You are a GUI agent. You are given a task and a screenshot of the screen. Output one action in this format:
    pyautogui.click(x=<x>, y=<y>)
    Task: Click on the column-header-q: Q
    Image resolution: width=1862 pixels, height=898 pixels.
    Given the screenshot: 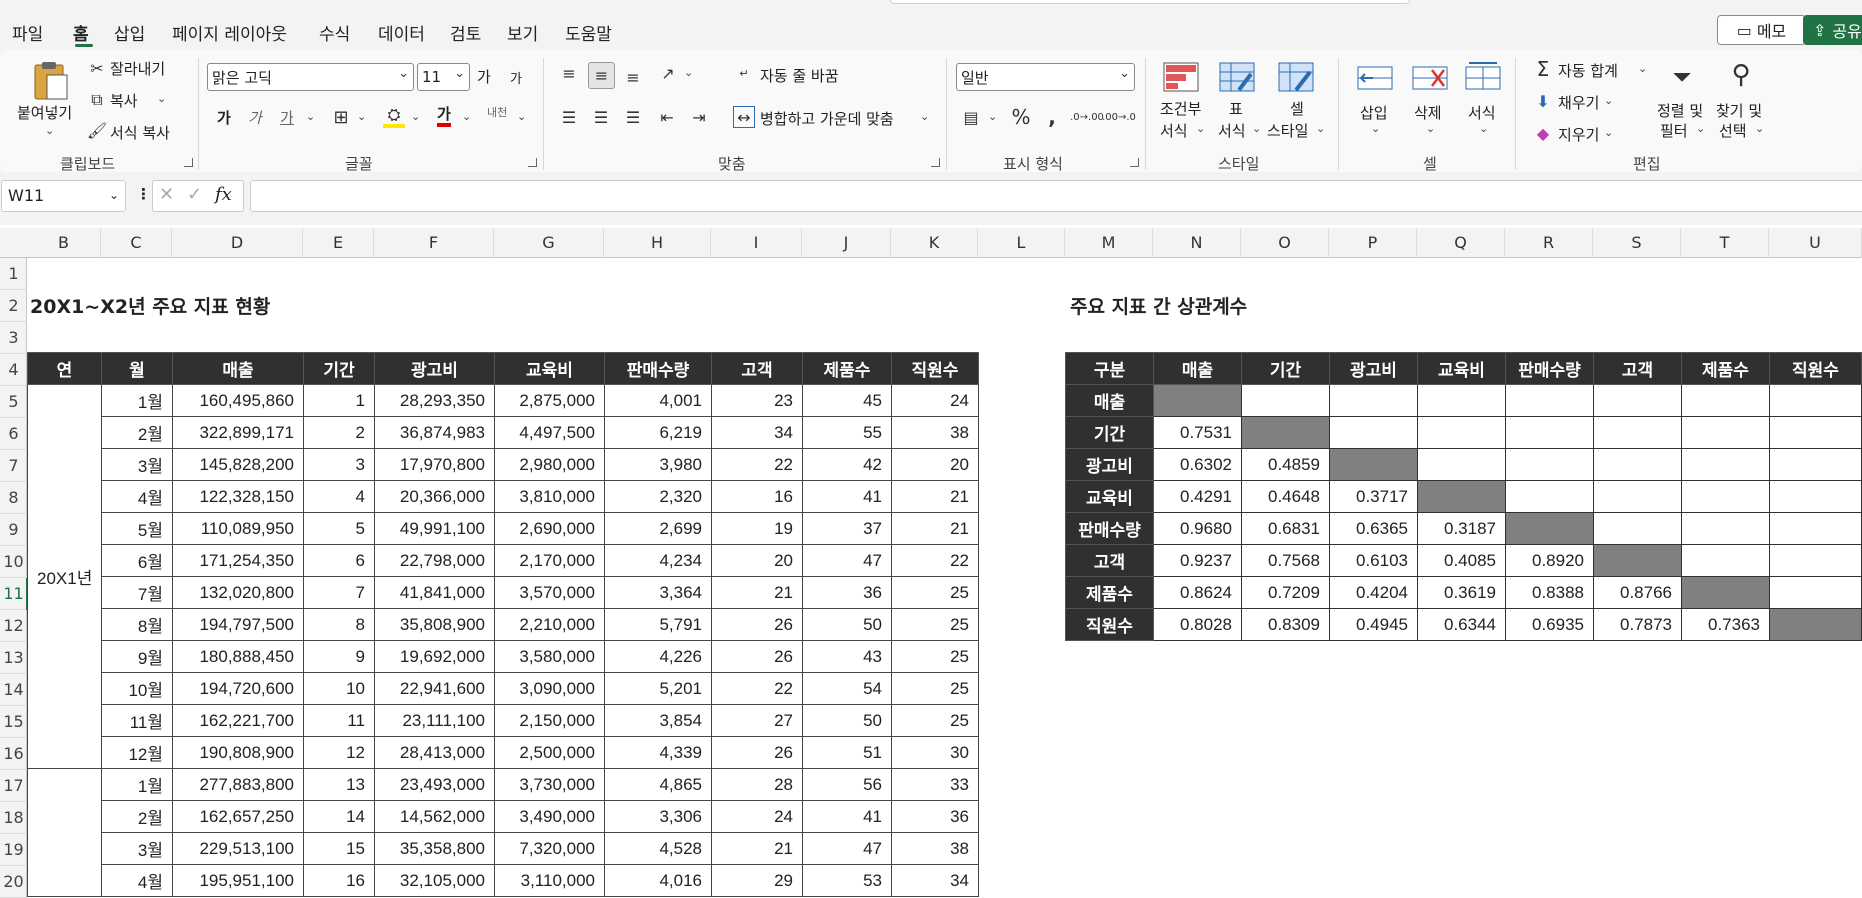 What is the action you would take?
    pyautogui.click(x=1461, y=243)
    